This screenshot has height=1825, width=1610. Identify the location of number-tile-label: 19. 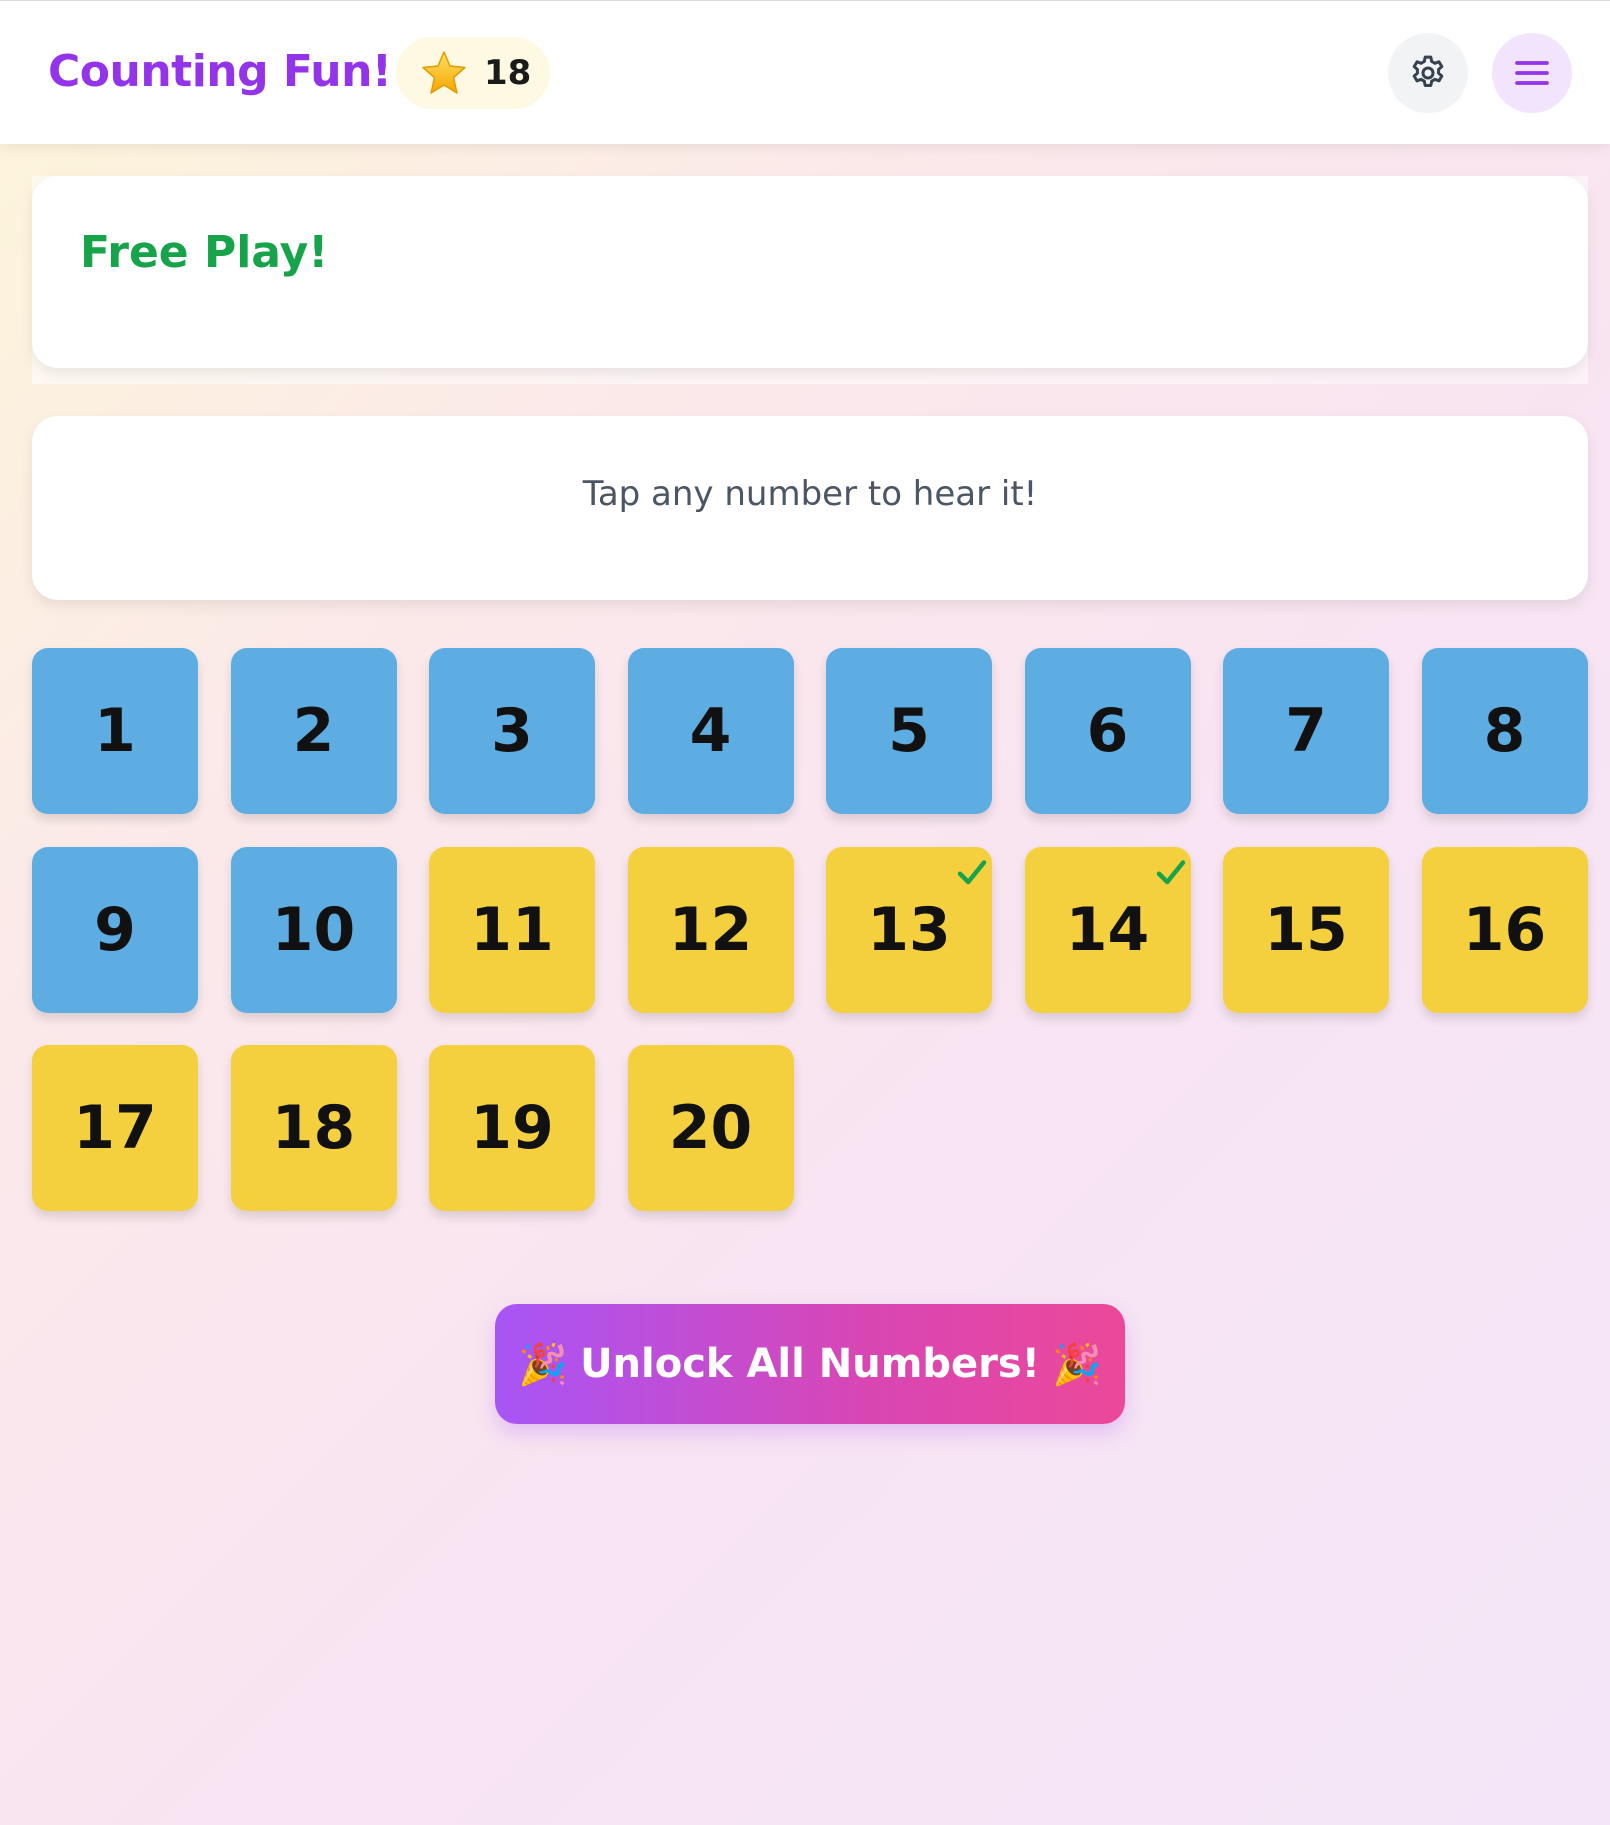
(512, 1128).